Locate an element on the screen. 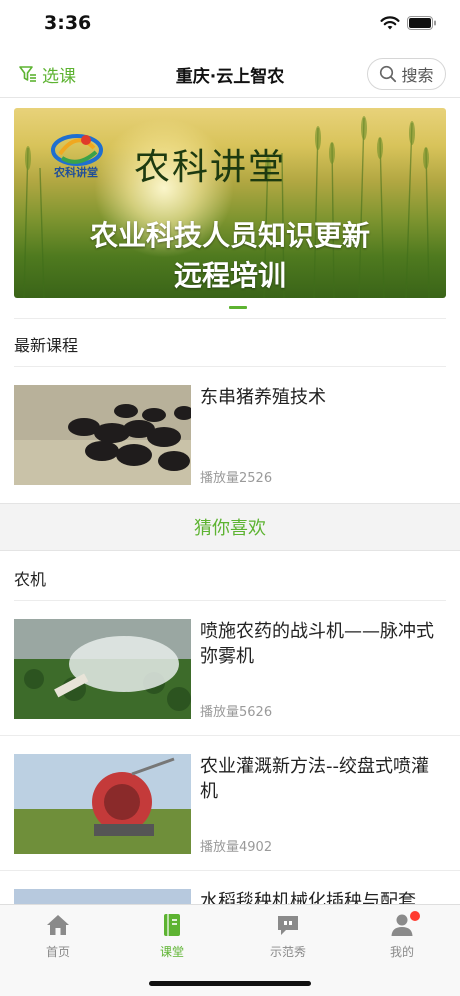  banner-title: 农科讲堂 is located at coordinates (210, 167).